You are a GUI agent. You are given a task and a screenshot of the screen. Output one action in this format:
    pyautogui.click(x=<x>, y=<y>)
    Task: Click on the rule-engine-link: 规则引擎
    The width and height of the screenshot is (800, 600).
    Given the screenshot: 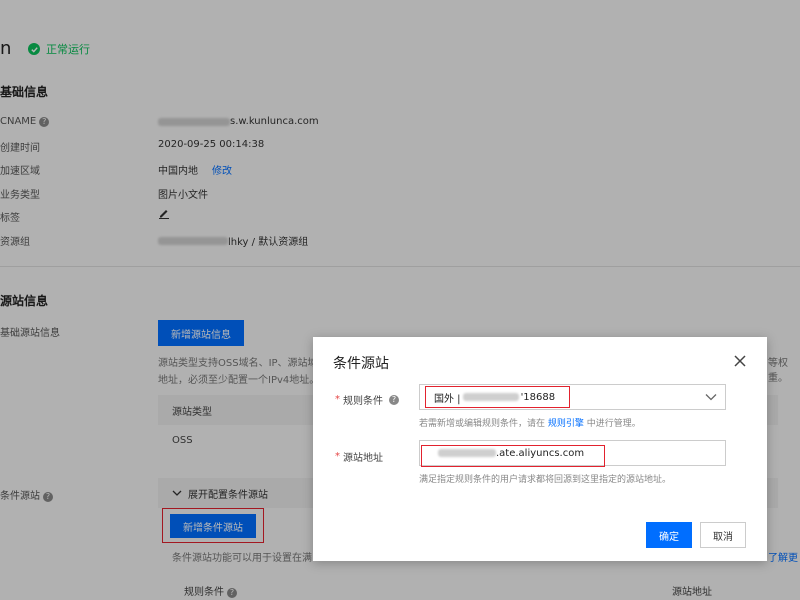 What is the action you would take?
    pyautogui.click(x=566, y=424)
    